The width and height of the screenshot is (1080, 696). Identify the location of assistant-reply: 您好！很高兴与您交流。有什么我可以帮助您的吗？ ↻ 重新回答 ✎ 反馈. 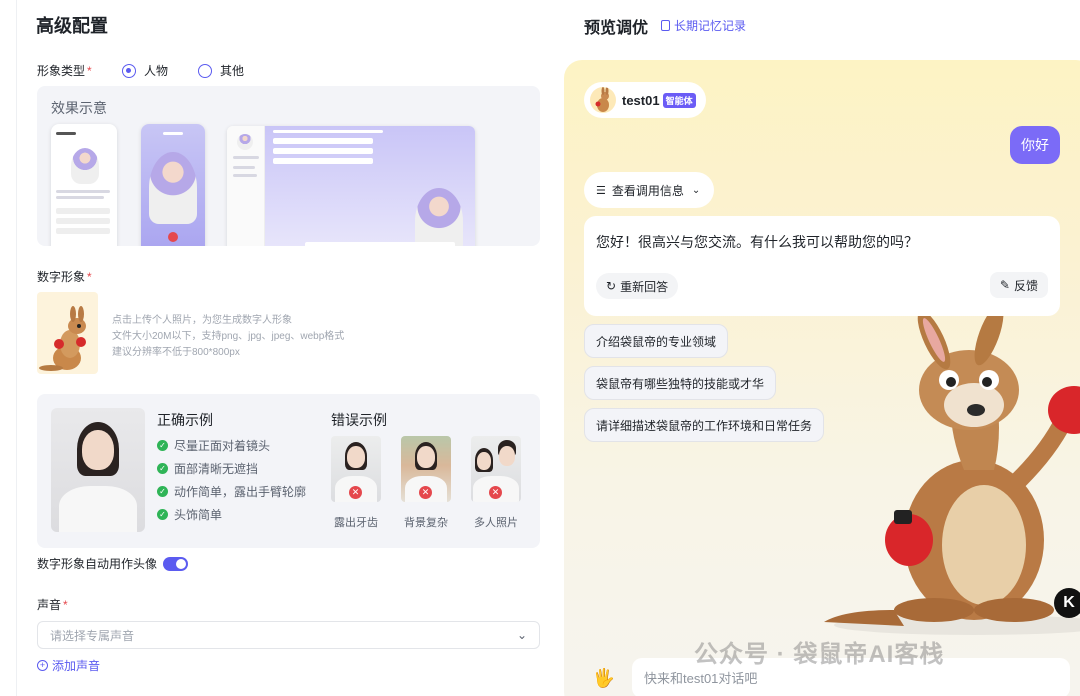
(822, 266).